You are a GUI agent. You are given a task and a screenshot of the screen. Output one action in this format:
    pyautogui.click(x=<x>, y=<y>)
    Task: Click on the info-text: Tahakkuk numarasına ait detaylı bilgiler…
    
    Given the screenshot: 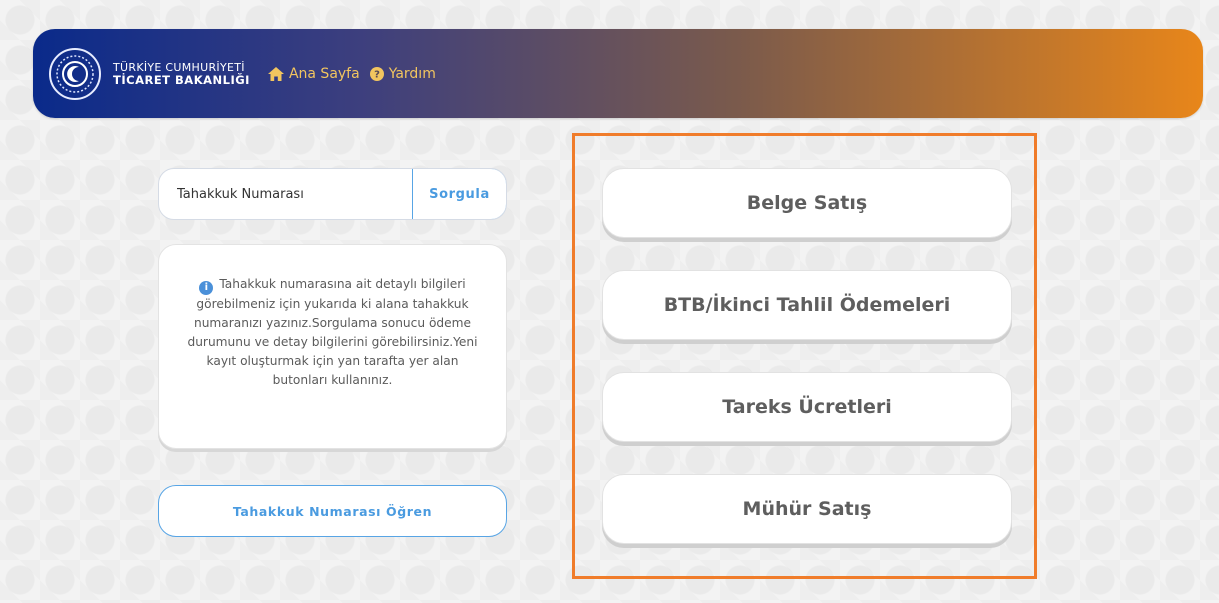 What is the action you would take?
    pyautogui.click(x=332, y=332)
    